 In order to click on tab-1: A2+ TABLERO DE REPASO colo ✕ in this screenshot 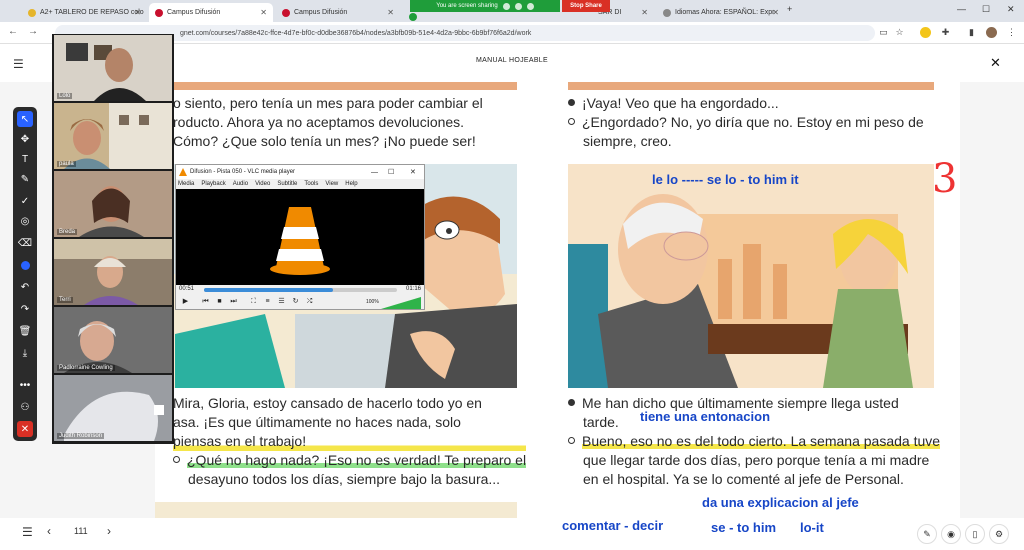, I will do `click(84, 12)`.